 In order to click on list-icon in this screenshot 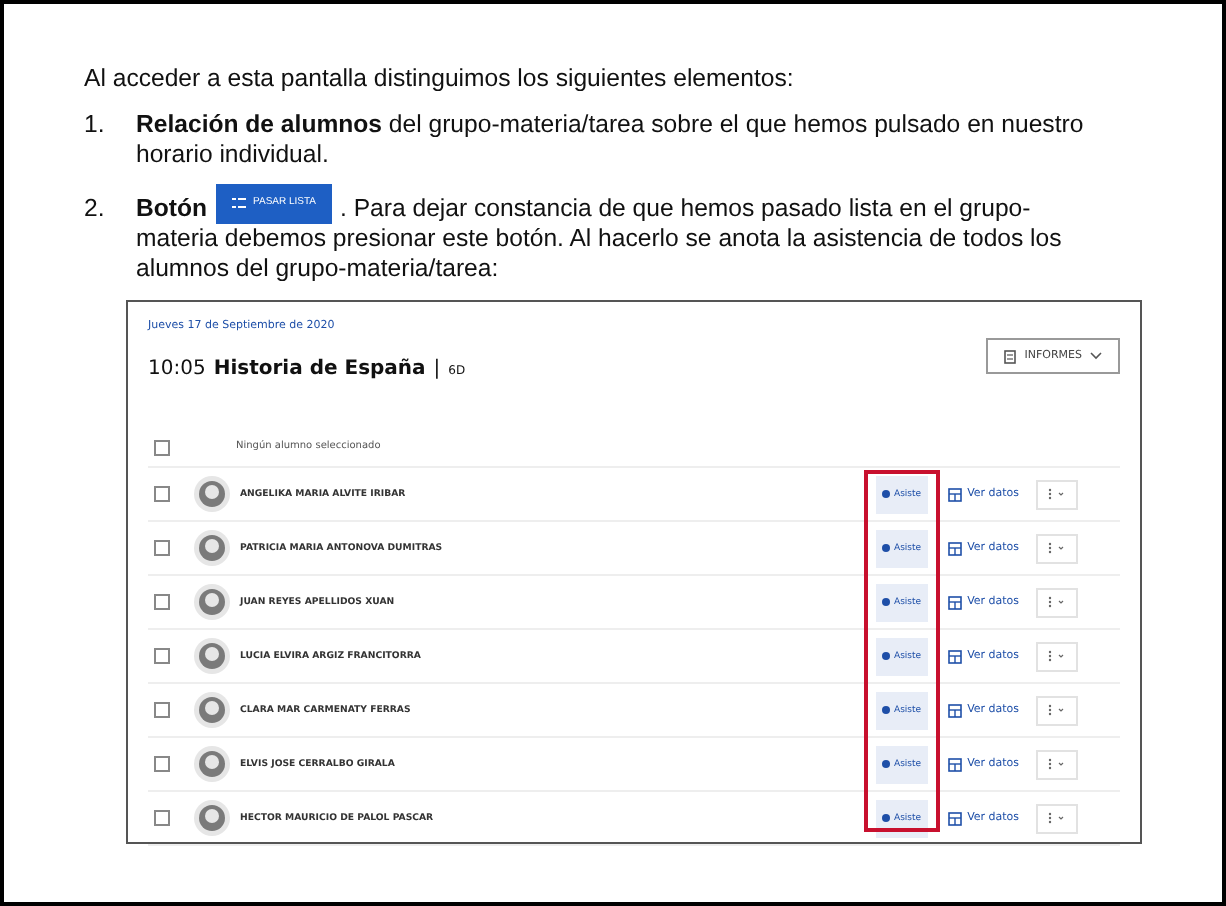, I will do `click(238, 203)`.